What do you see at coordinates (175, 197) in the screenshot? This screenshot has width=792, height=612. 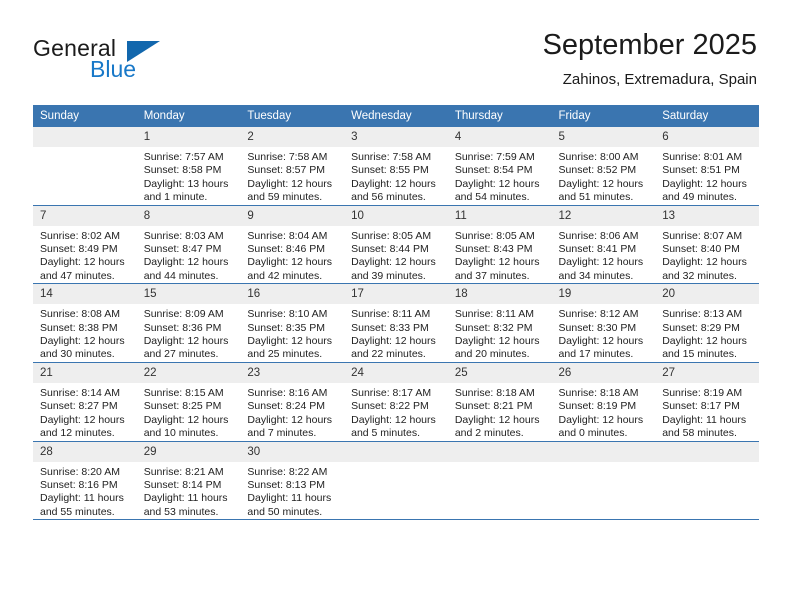 I see `daylight-text-line2: and 1 minute.` at bounding box center [175, 197].